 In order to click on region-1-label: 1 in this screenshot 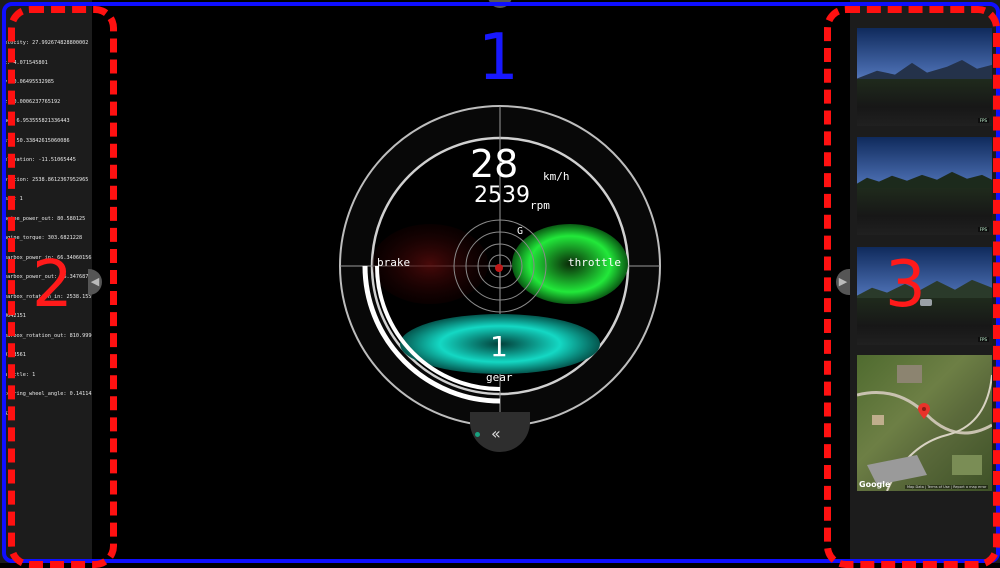, I will do `click(498, 58)`.